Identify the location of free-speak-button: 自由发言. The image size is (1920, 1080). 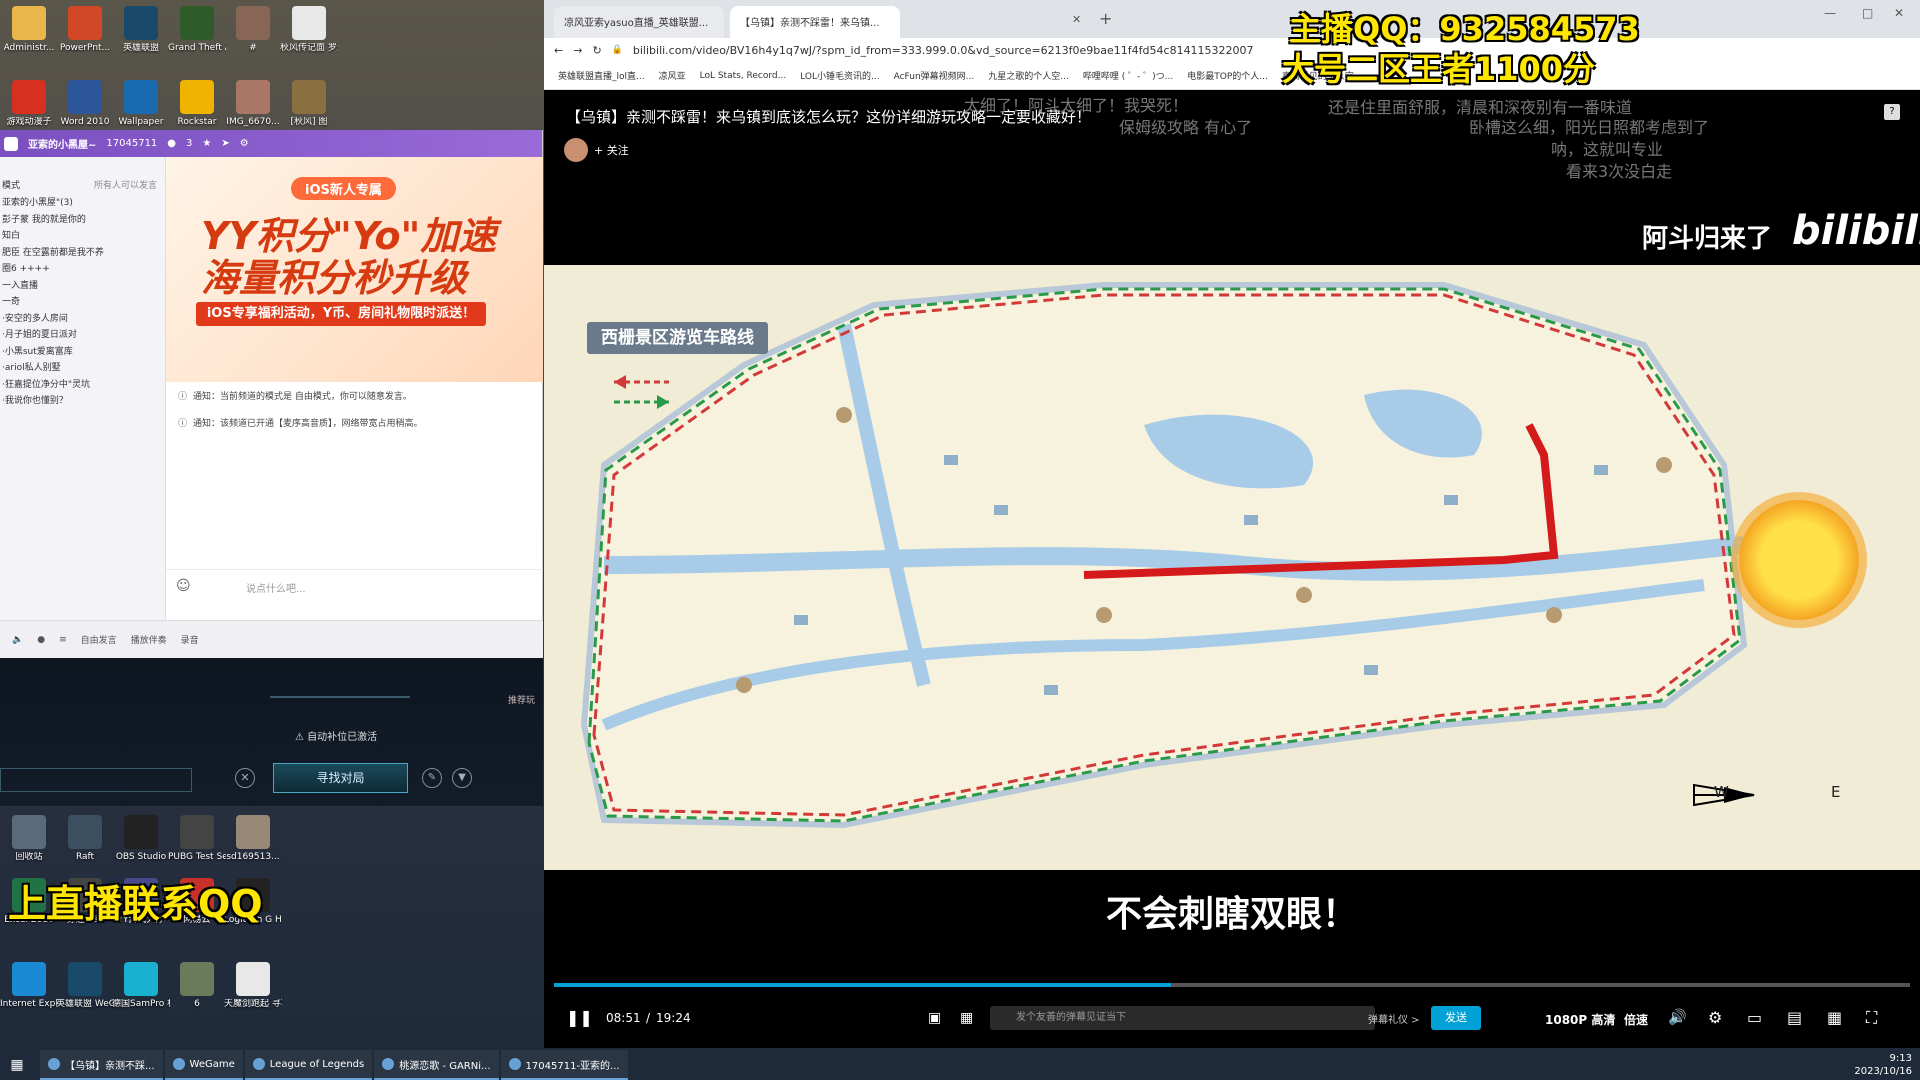
(99, 639).